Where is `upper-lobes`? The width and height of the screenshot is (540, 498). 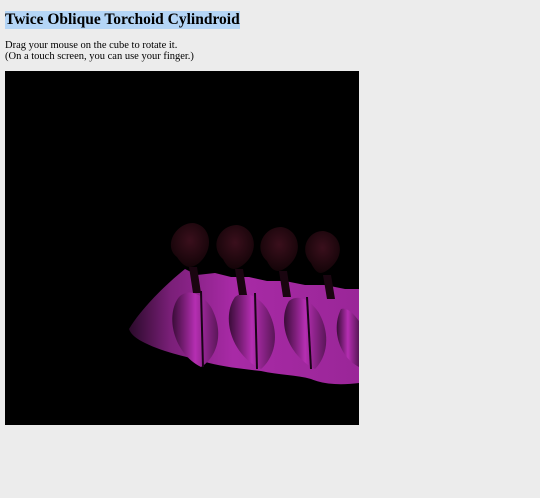
upper-lobes is located at coordinates (255, 248).